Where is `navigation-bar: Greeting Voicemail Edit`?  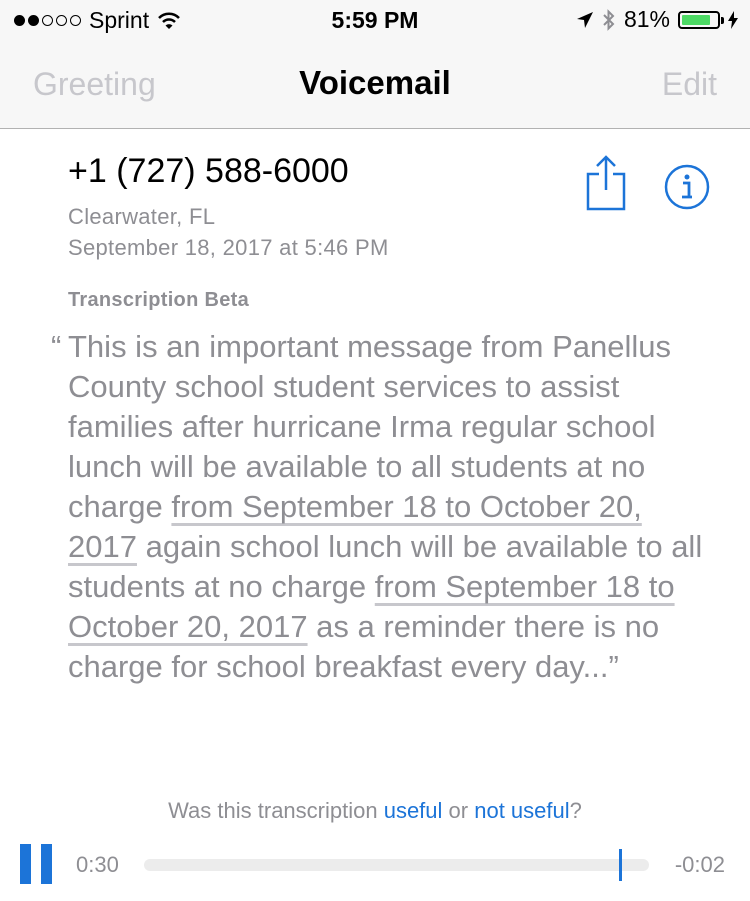 navigation-bar: Greeting Voicemail Edit is located at coordinates (375, 84).